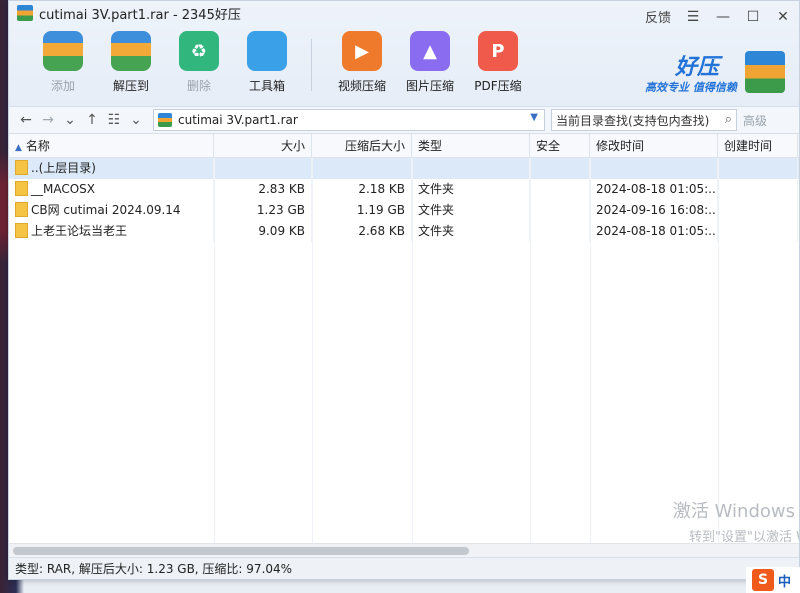  I want to click on video-compress-label: 视频压缩, so click(361, 86).